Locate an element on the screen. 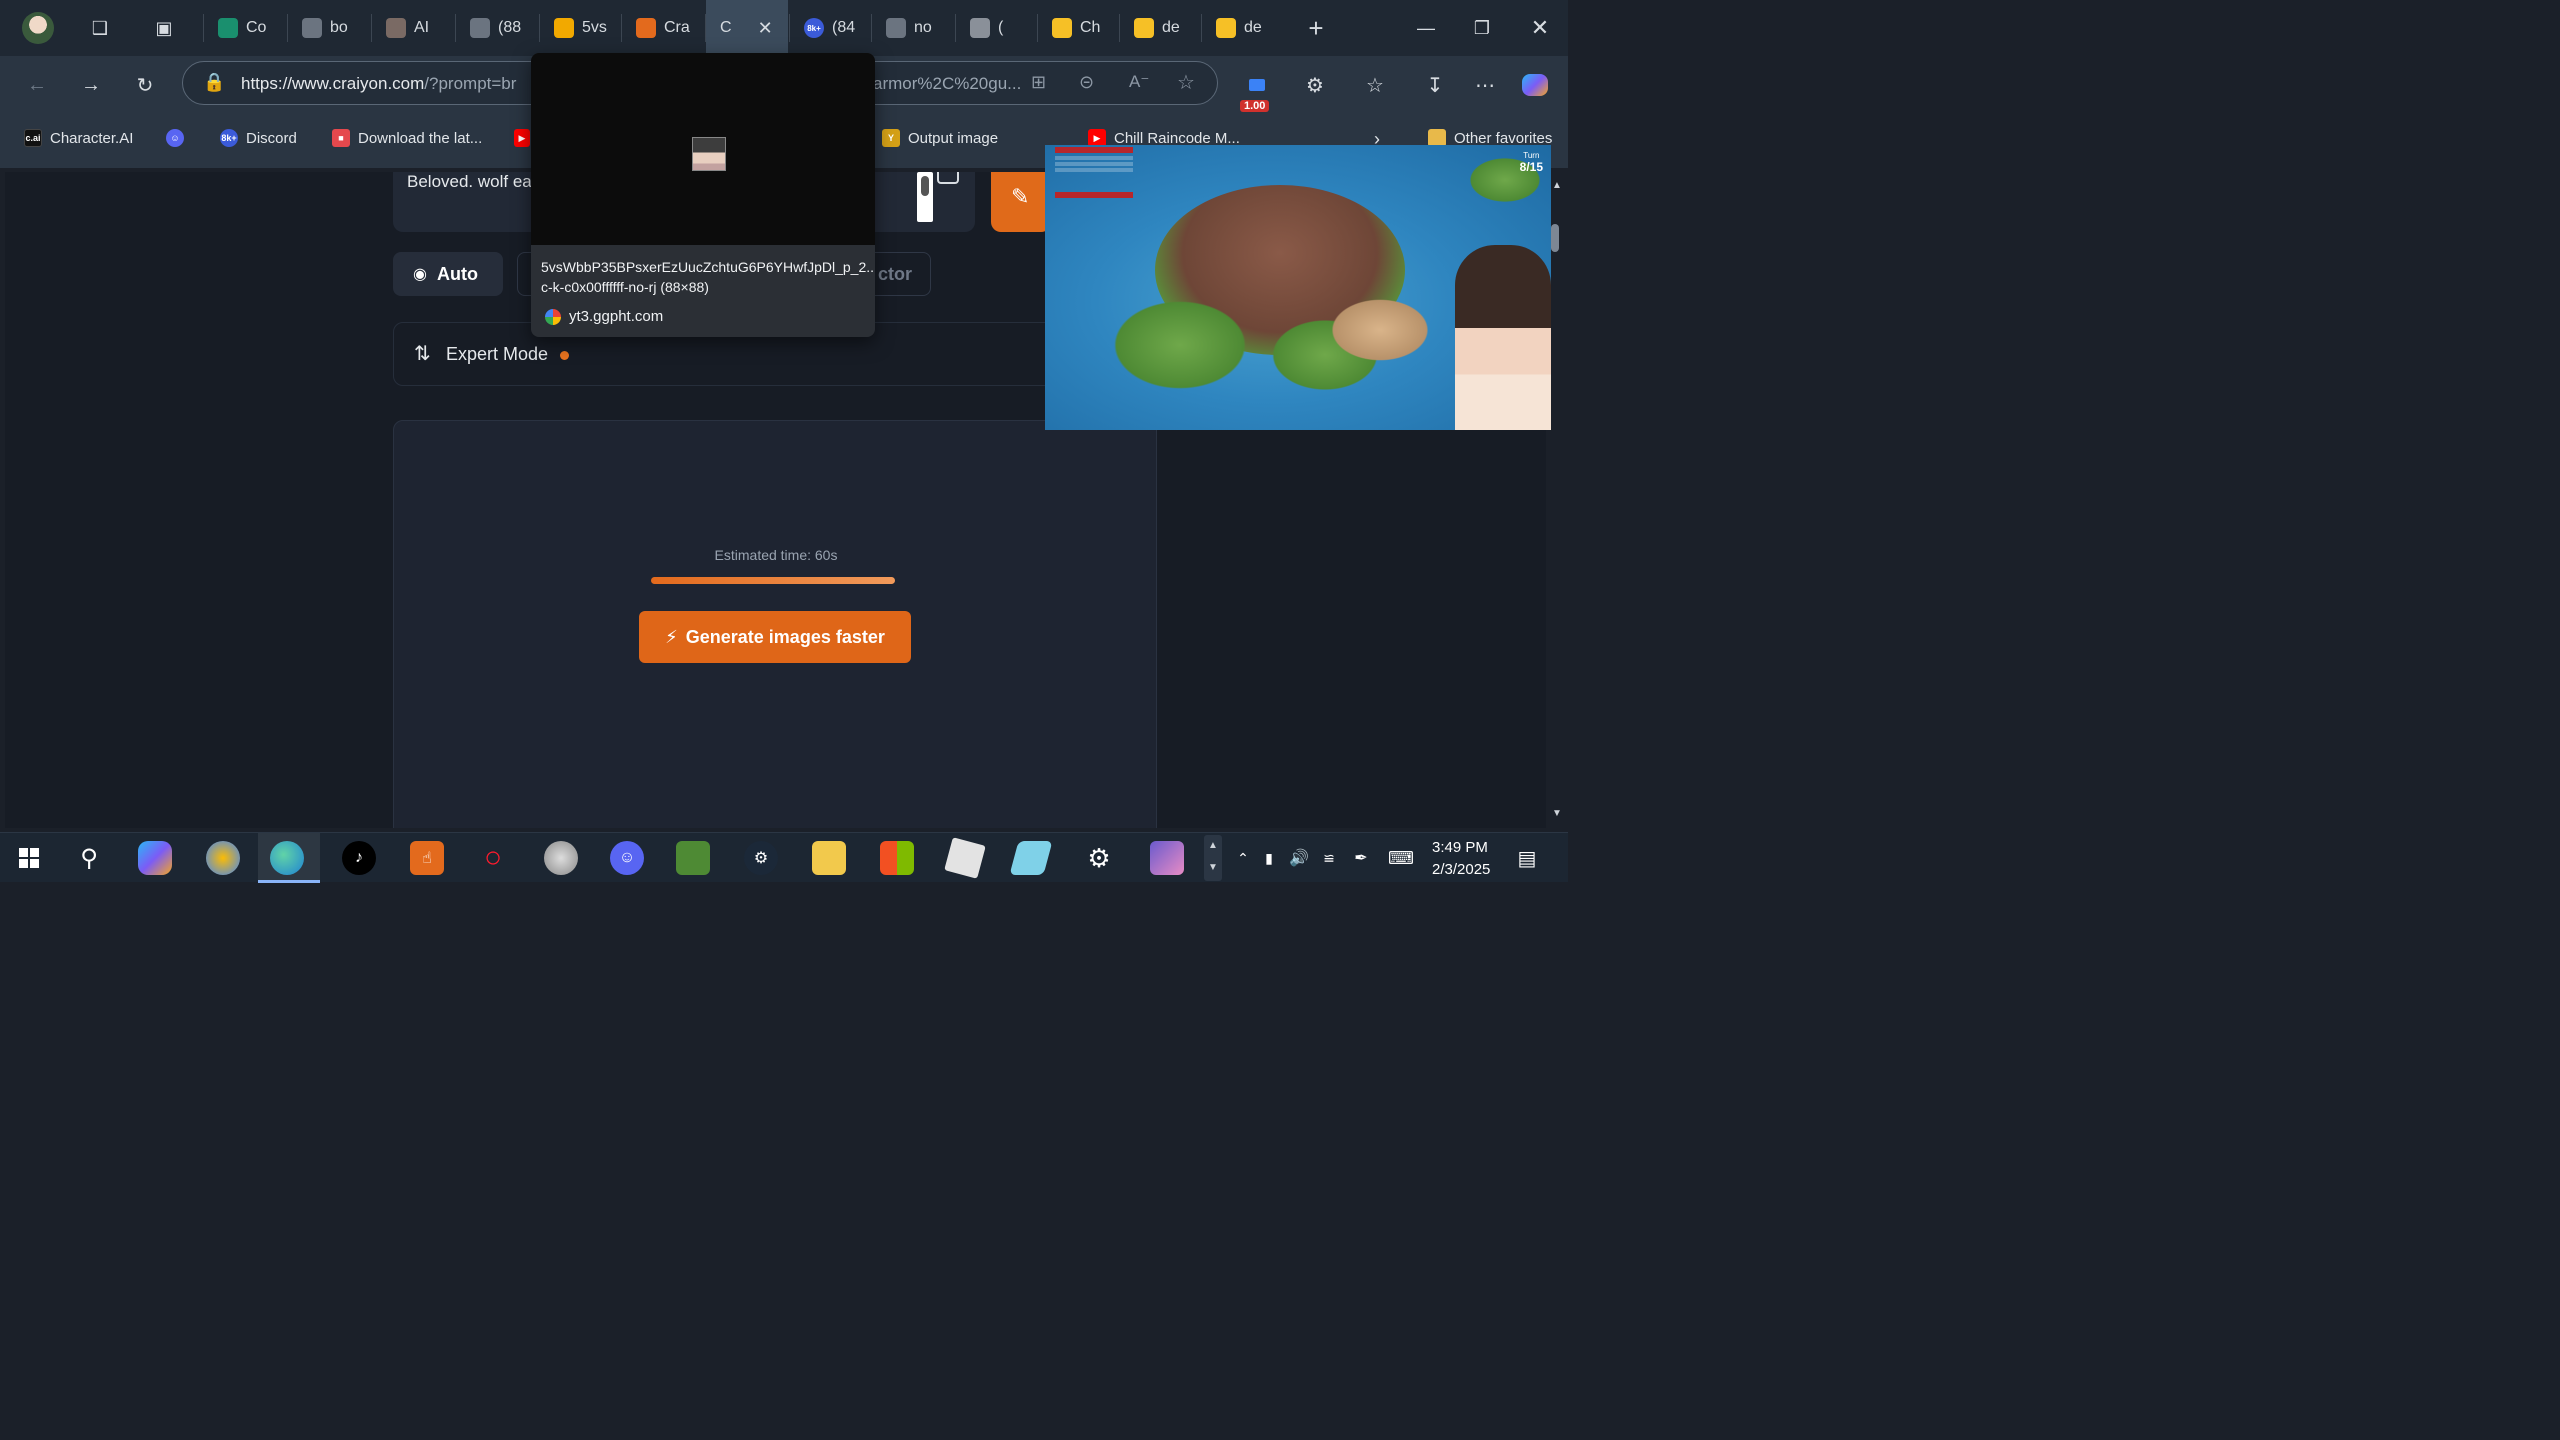 The image size is (2560, 1440). anime-app-icon is located at coordinates (1167, 858).